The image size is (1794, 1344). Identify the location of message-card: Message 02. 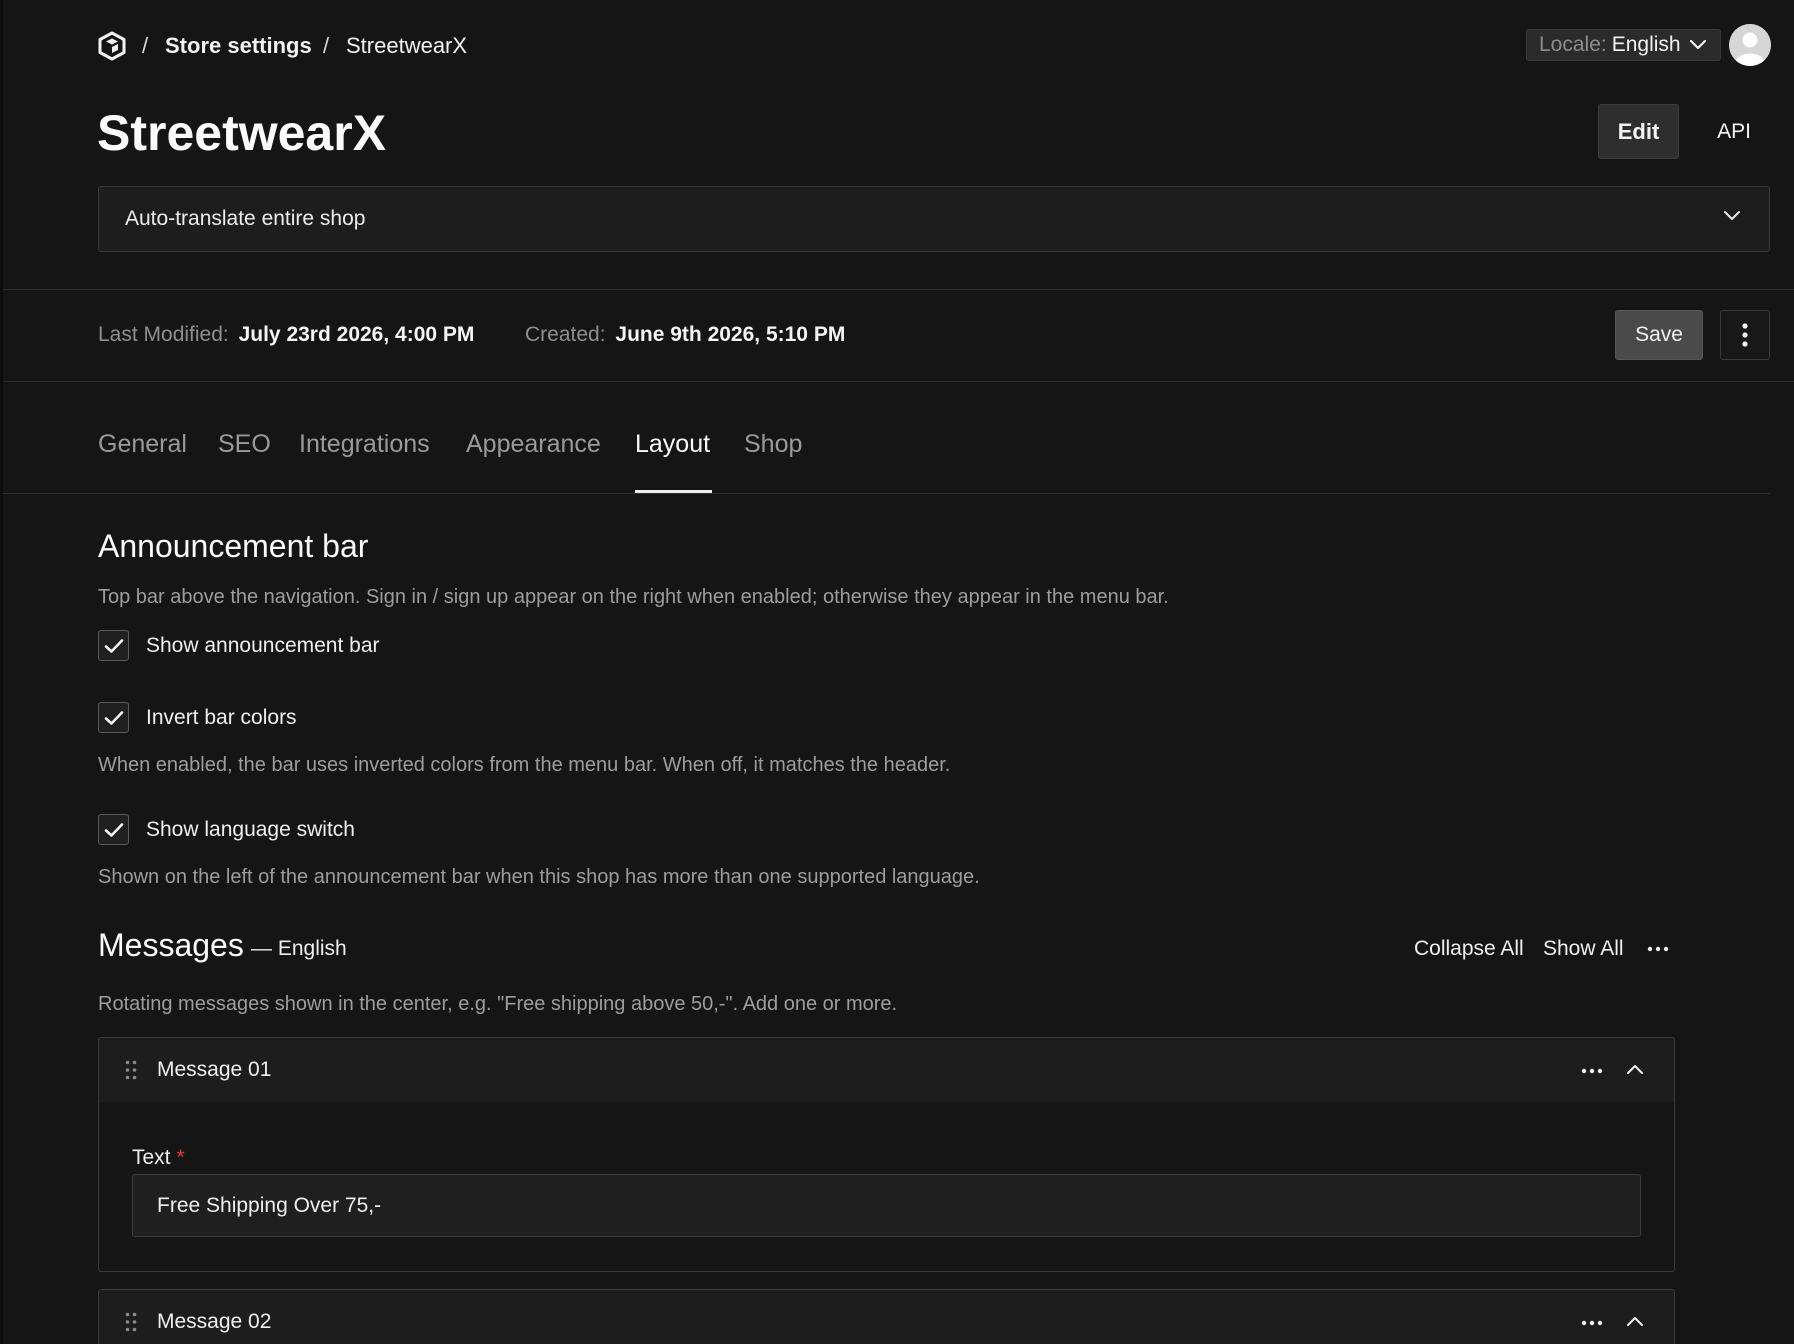
(886, 1316).